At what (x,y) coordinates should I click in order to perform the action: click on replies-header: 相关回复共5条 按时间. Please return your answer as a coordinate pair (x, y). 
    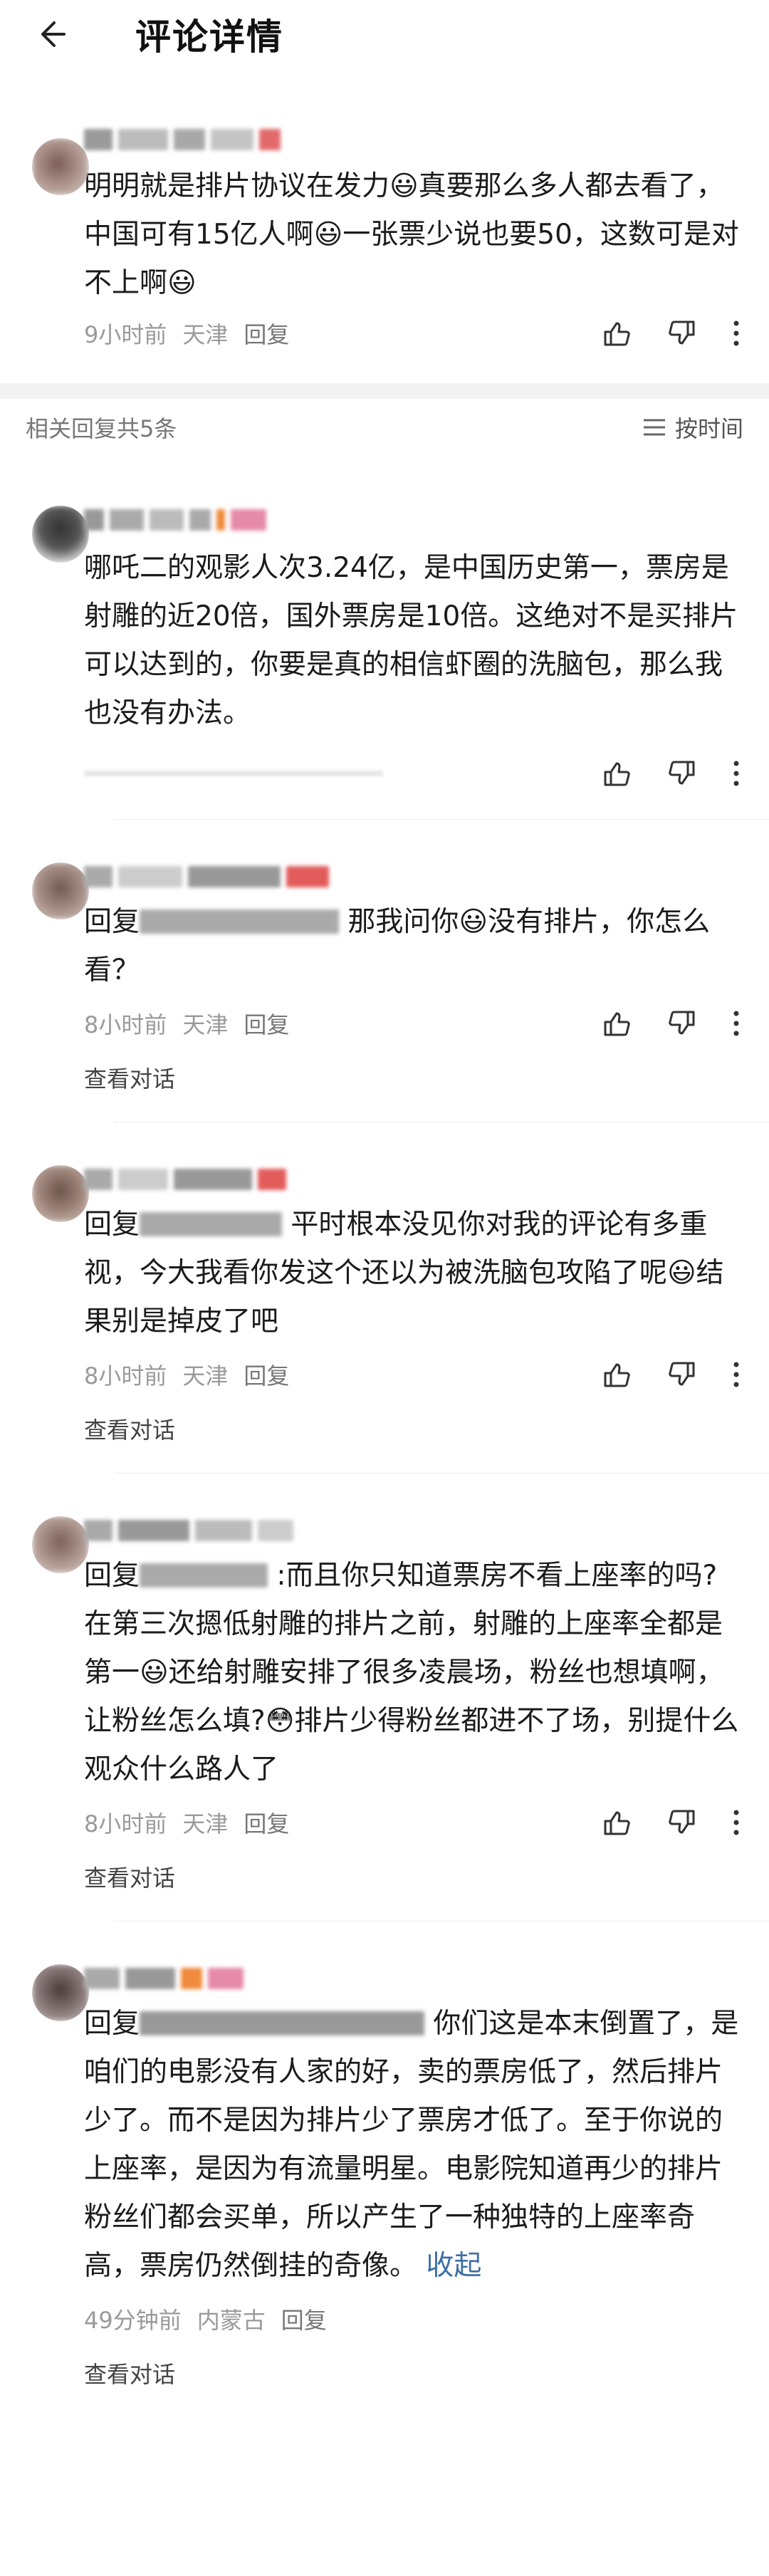
    Looking at the image, I should click on (384, 427).